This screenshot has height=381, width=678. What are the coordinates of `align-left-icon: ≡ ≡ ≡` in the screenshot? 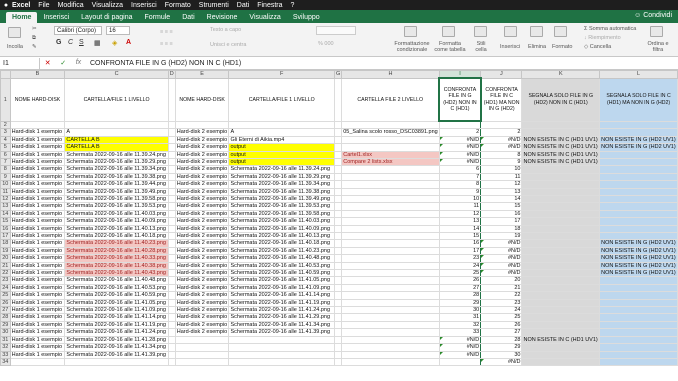 It's located at (166, 44).